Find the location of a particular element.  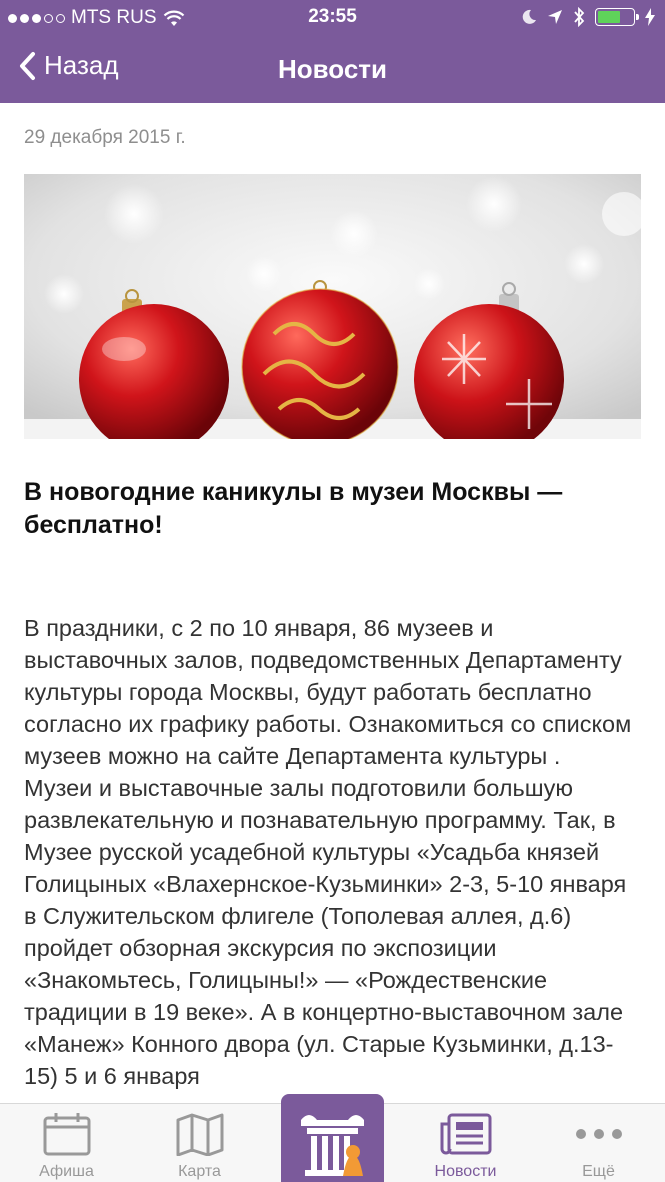

status-bar: MTS RUS 23:55 is located at coordinates (332, 18).